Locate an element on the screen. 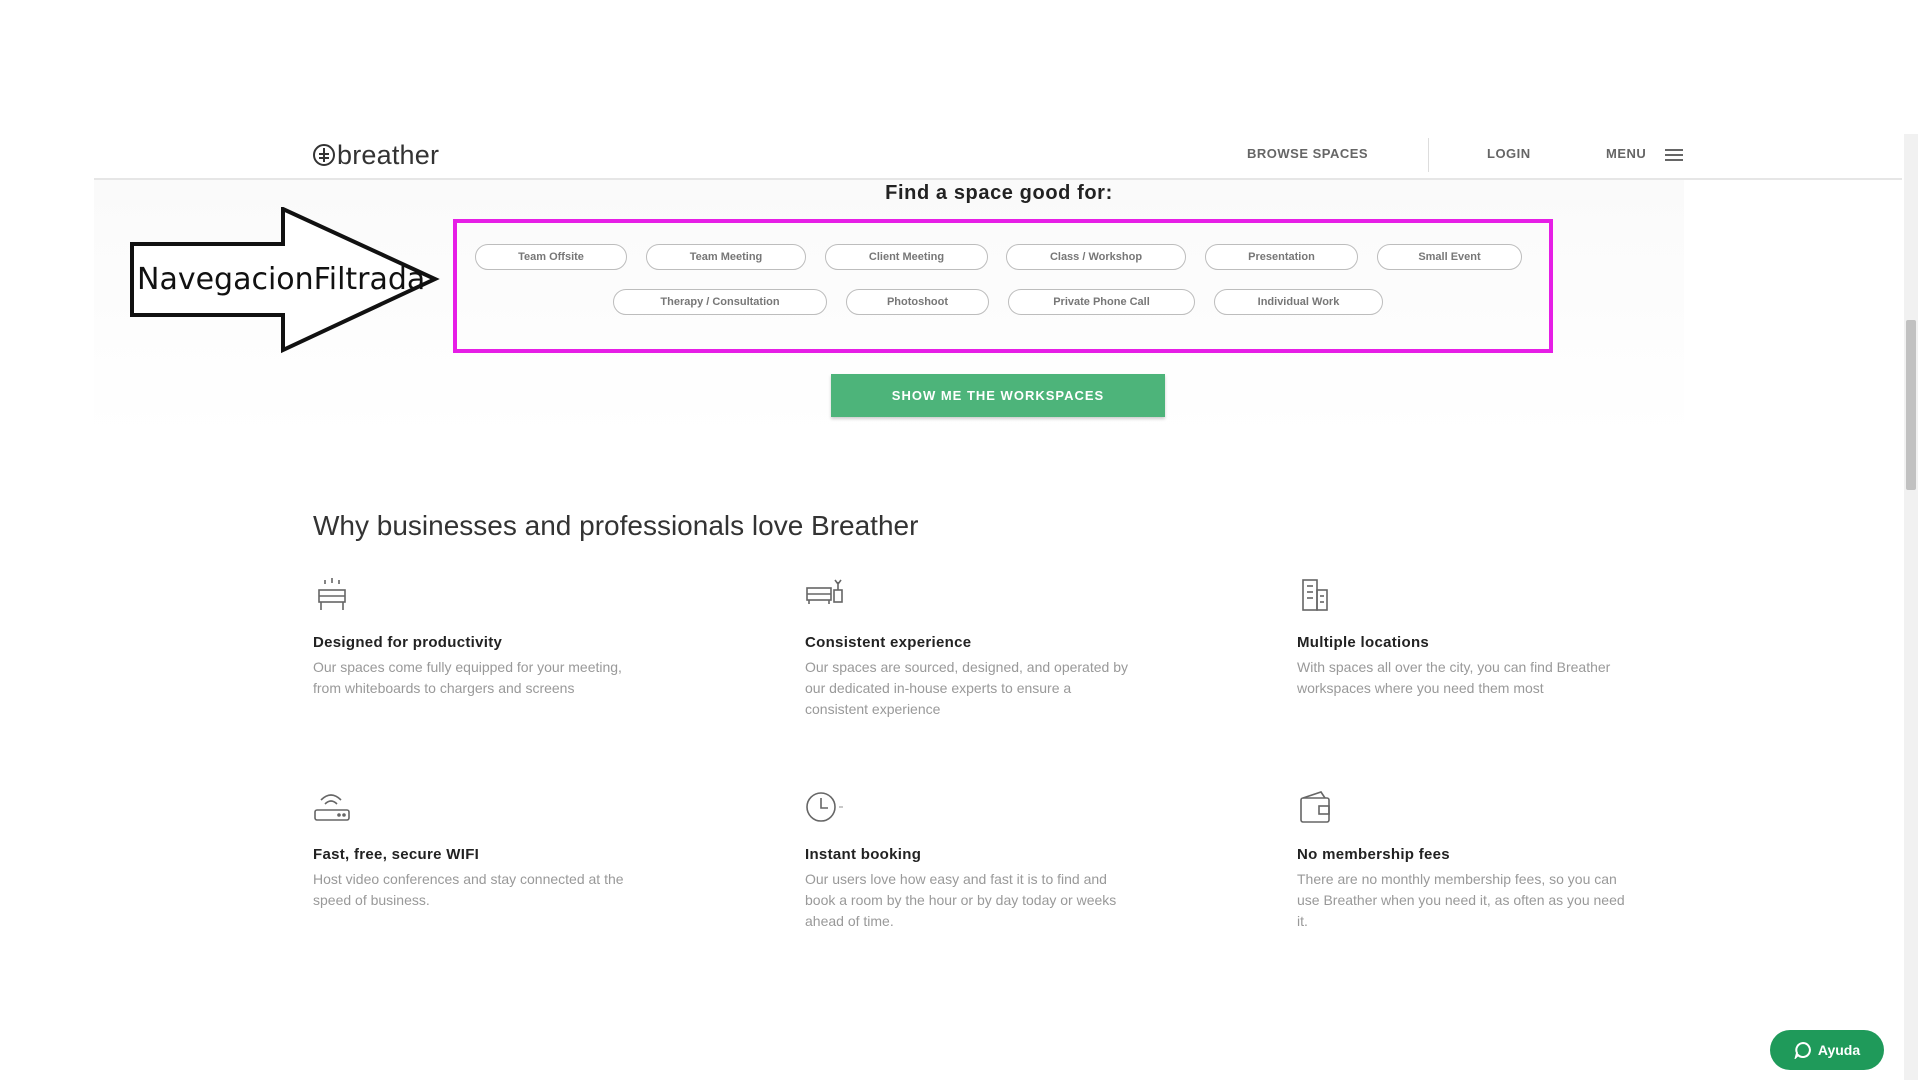 The width and height of the screenshot is (1920, 1080). brand-name: breather is located at coordinates (388, 154).